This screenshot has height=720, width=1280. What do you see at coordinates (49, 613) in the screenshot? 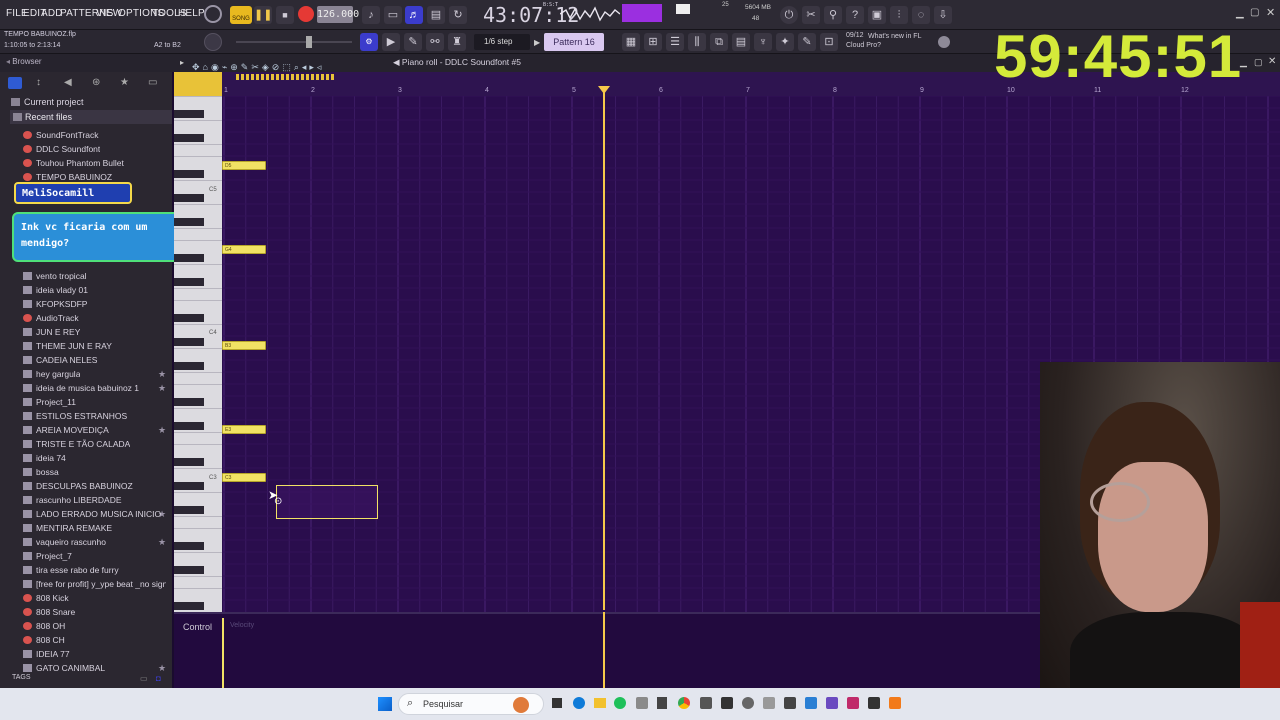
I see `recent-file-item: 808 Snare` at bounding box center [49, 613].